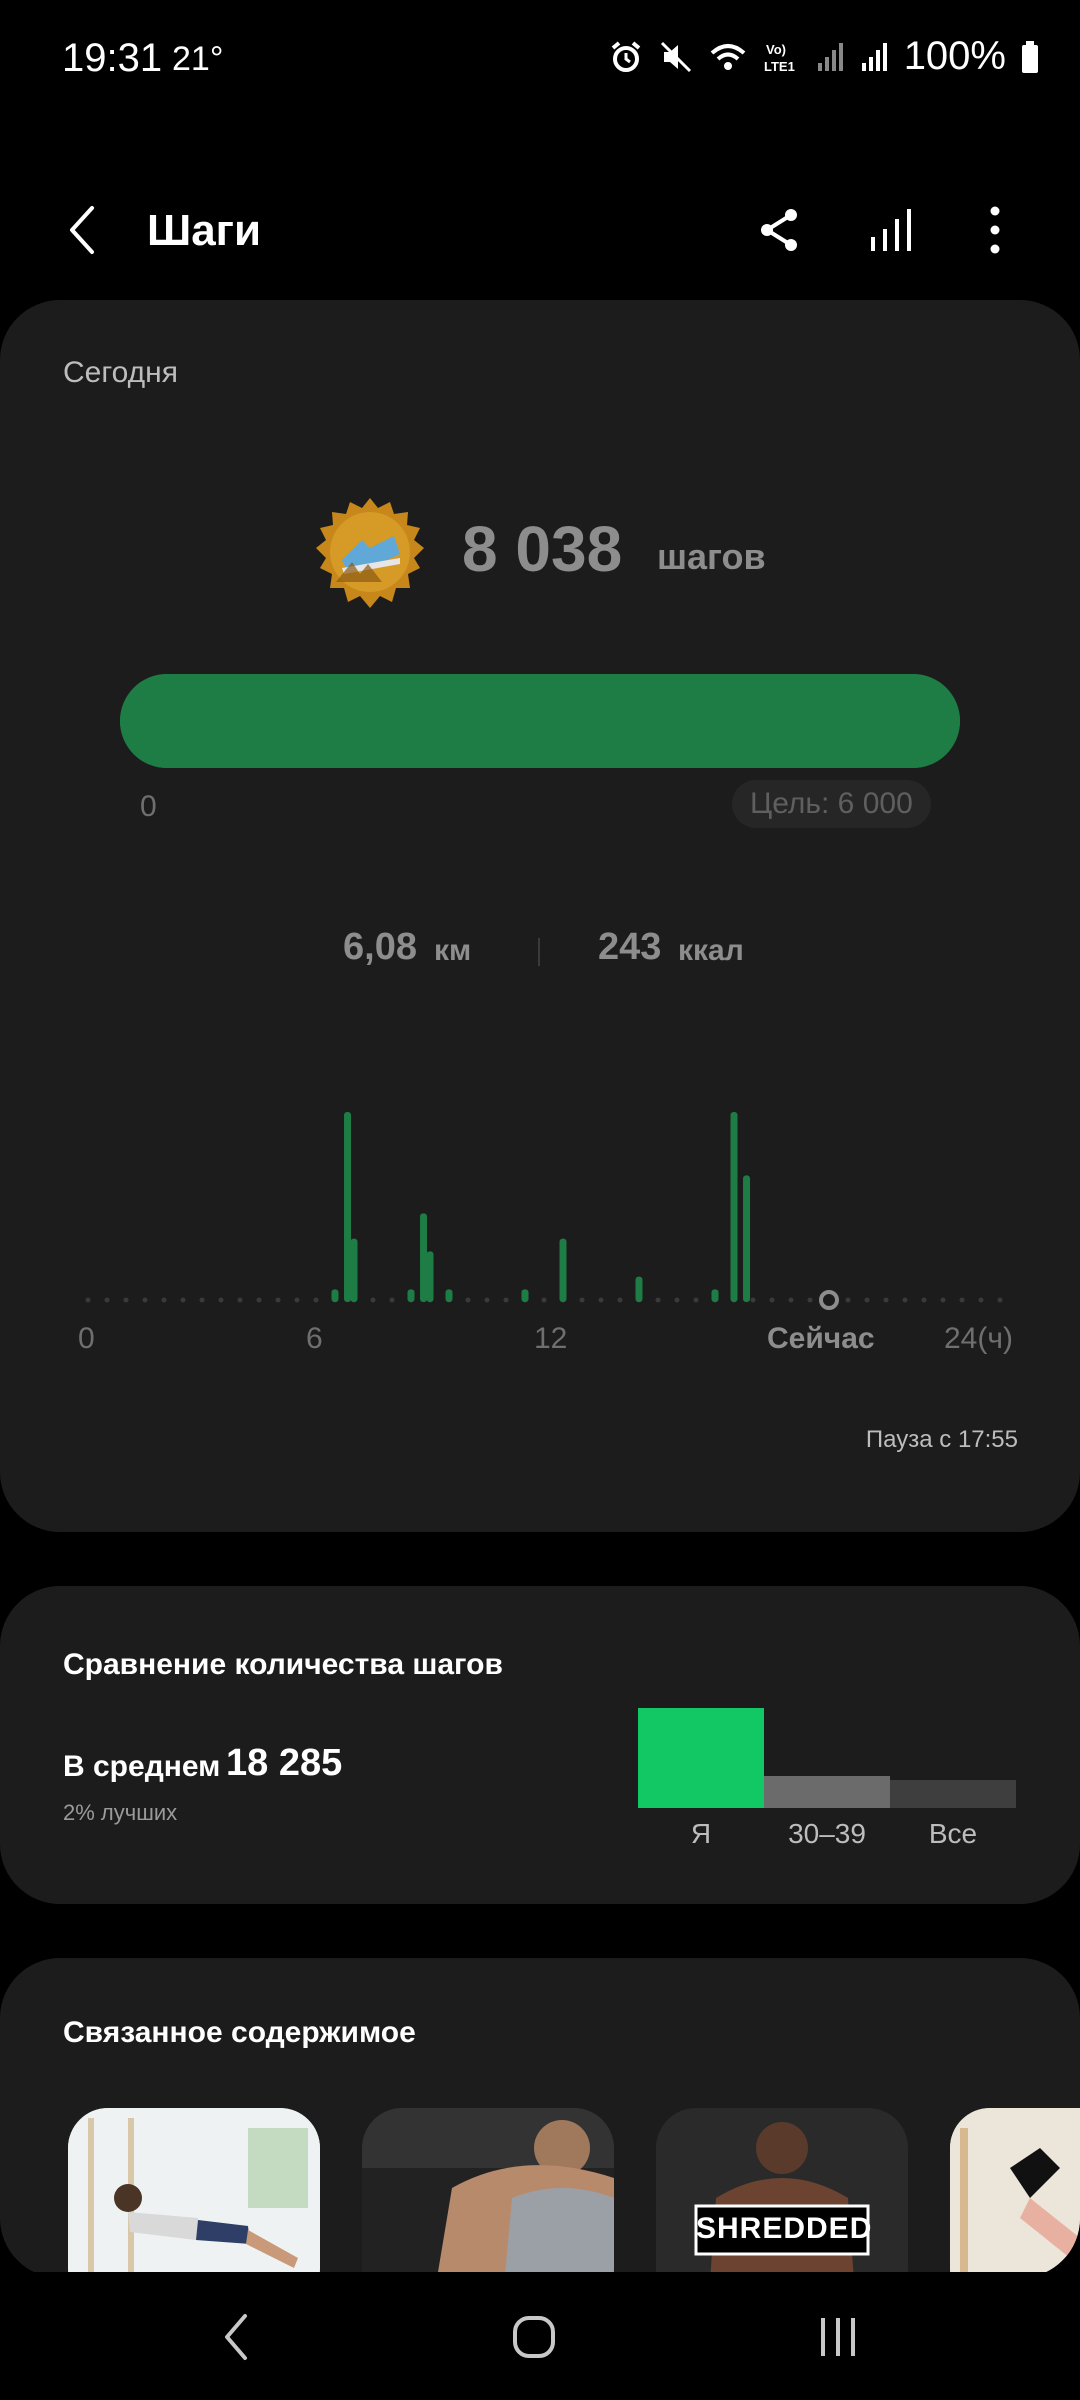  I want to click on nav-home-button, so click(534, 2337).